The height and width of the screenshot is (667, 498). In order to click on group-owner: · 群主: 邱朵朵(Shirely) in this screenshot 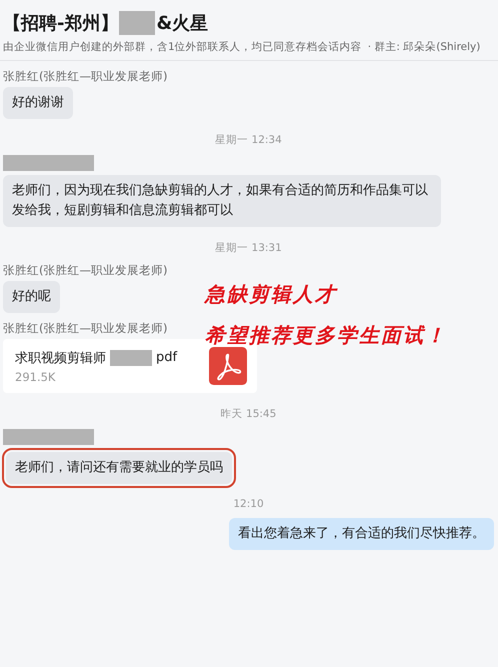, I will do `click(424, 47)`.